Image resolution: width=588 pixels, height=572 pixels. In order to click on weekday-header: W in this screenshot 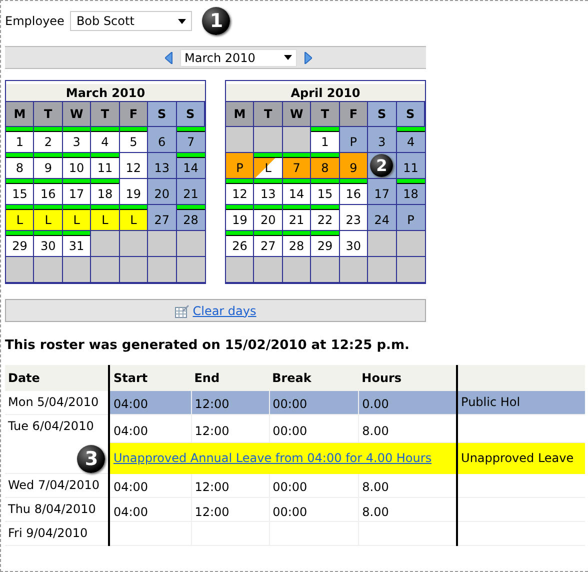, I will do `click(77, 114)`.